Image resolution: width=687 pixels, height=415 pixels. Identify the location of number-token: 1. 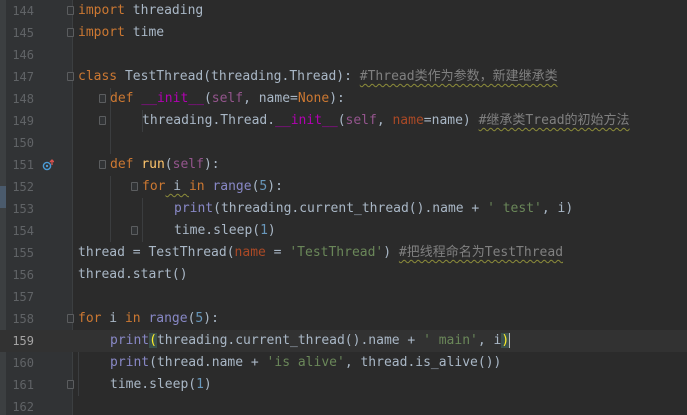
(264, 230).